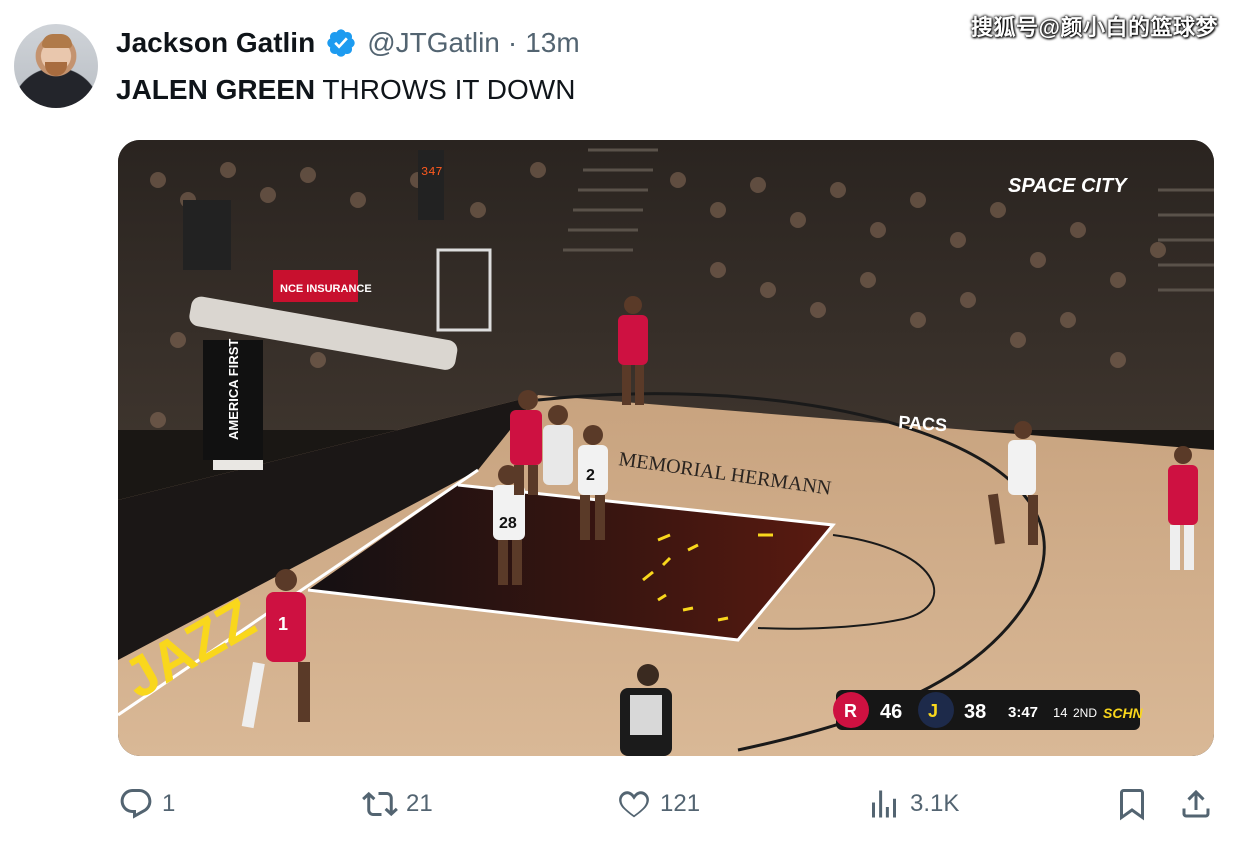  I want to click on ad-board-text: NCE INSURANCE, so click(326, 289).